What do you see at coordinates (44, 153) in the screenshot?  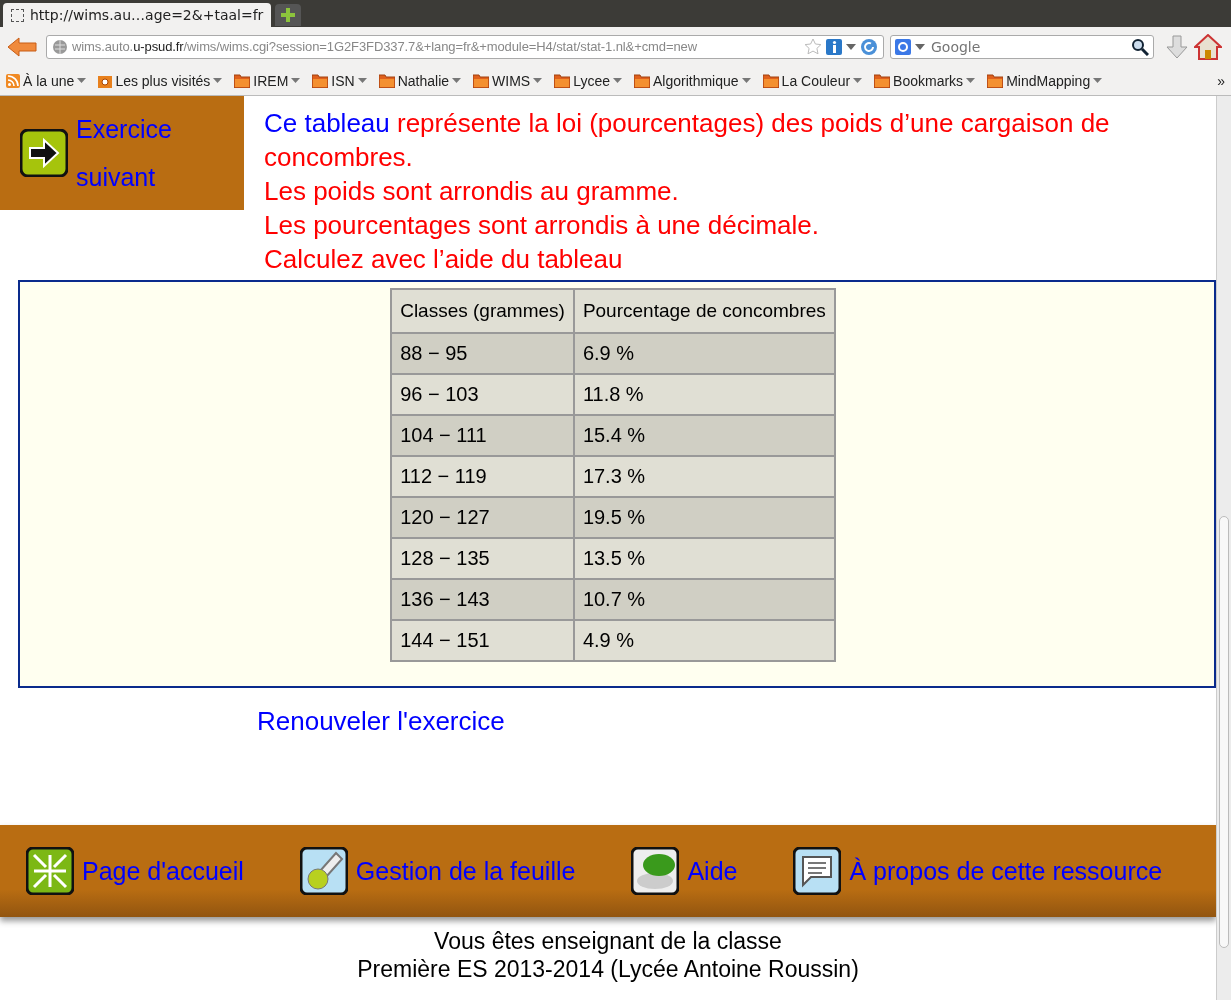 I see `right-arrow-icon` at bounding box center [44, 153].